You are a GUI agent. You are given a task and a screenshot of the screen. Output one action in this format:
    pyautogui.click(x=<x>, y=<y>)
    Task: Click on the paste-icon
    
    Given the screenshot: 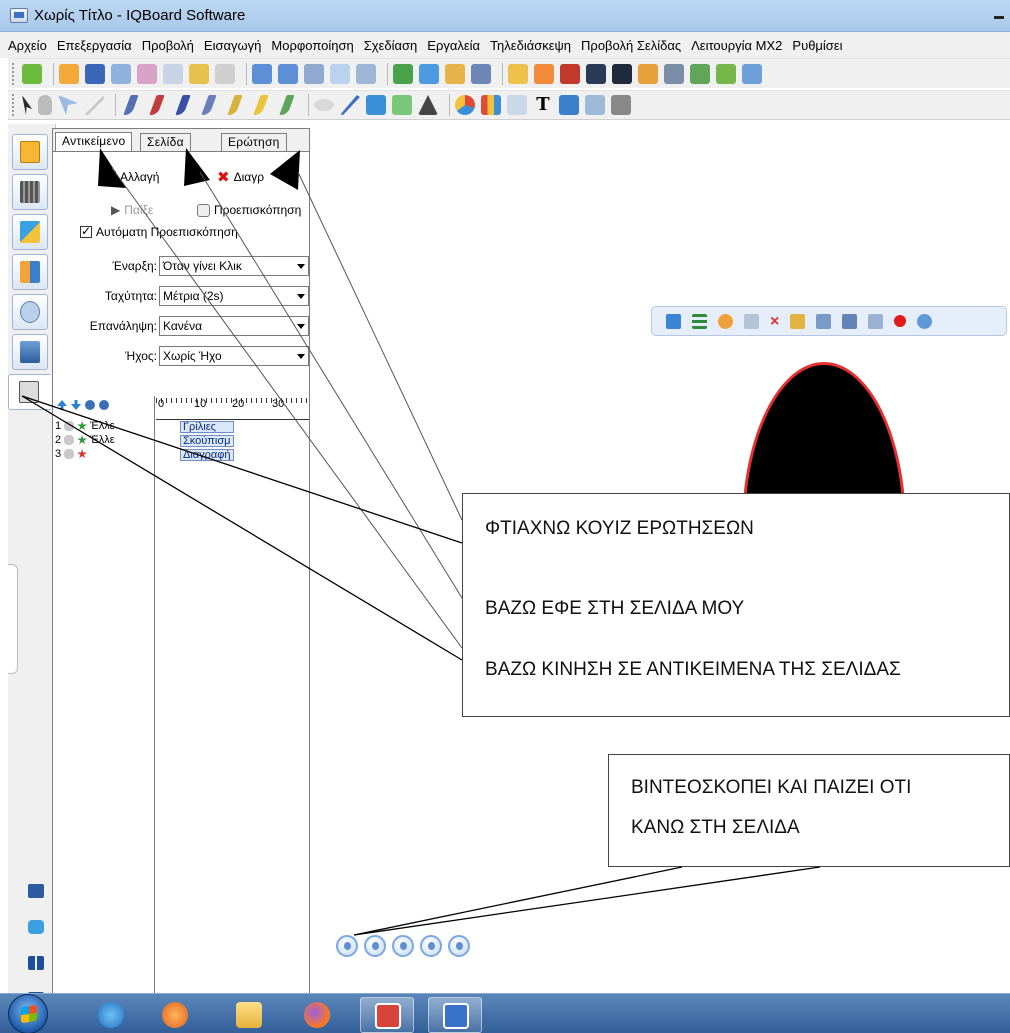 What is the action you would take?
    pyautogui.click(x=225, y=73)
    